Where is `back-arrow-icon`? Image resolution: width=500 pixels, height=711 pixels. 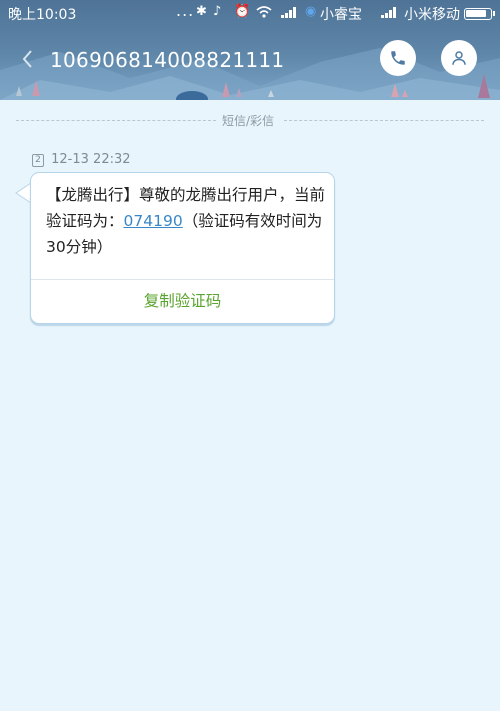
back-arrow-icon is located at coordinates (28, 59).